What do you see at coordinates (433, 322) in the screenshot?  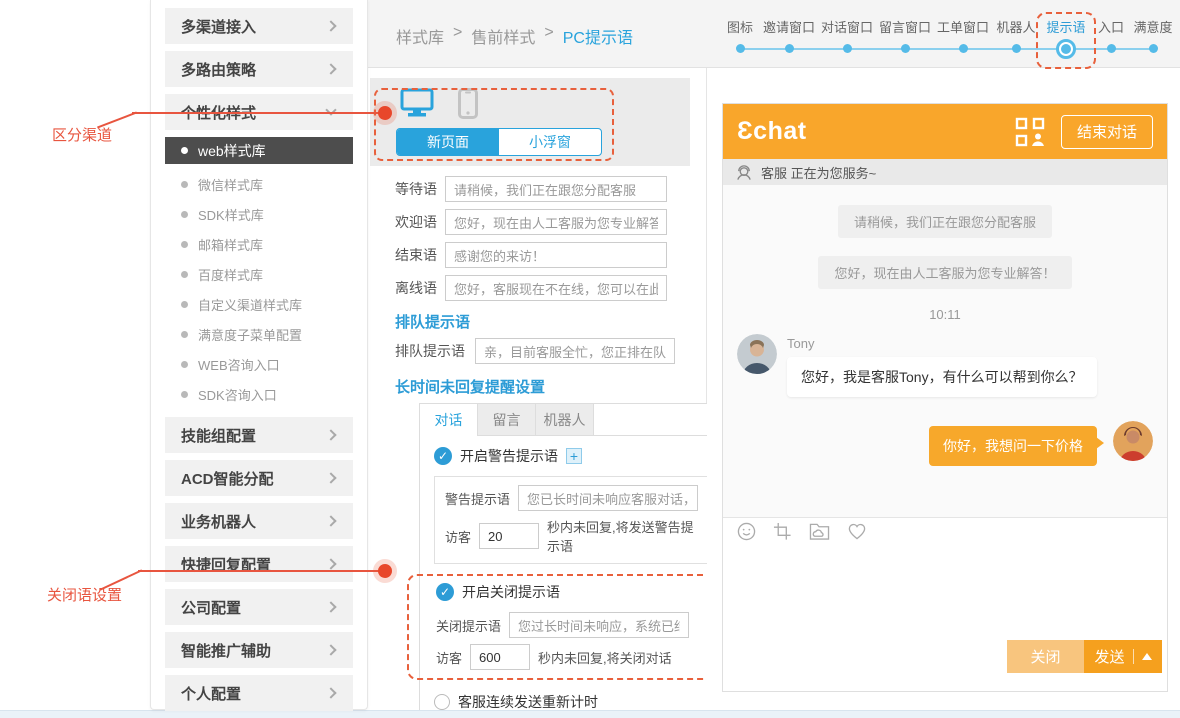 I see `queue-section-title: 排队提示语` at bounding box center [433, 322].